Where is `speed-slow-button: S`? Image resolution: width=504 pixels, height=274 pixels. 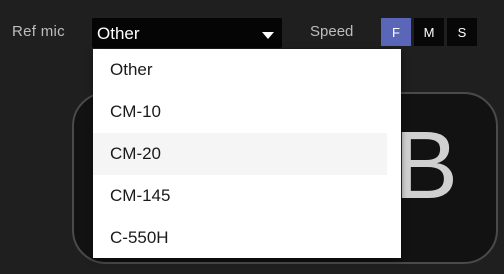 speed-slow-button: S is located at coordinates (462, 32).